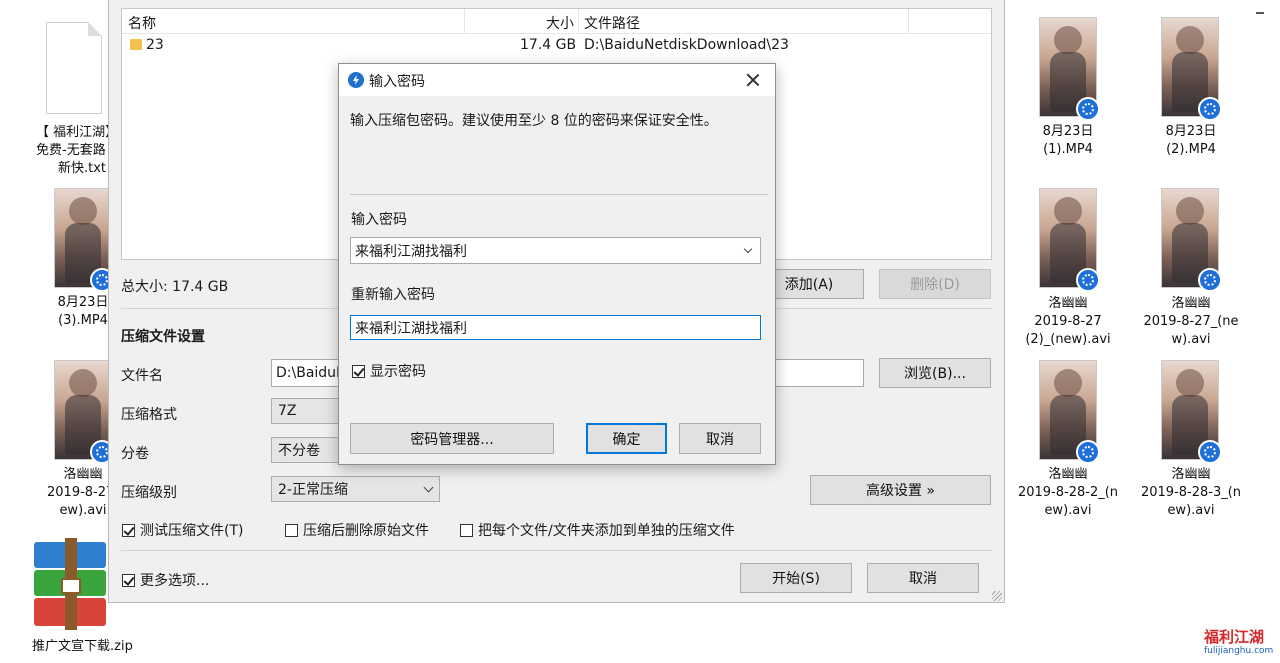 This screenshot has width=1280, height=663. Describe the element at coordinates (306, 411) in the screenshot. I see `format-select: 7Z` at that location.